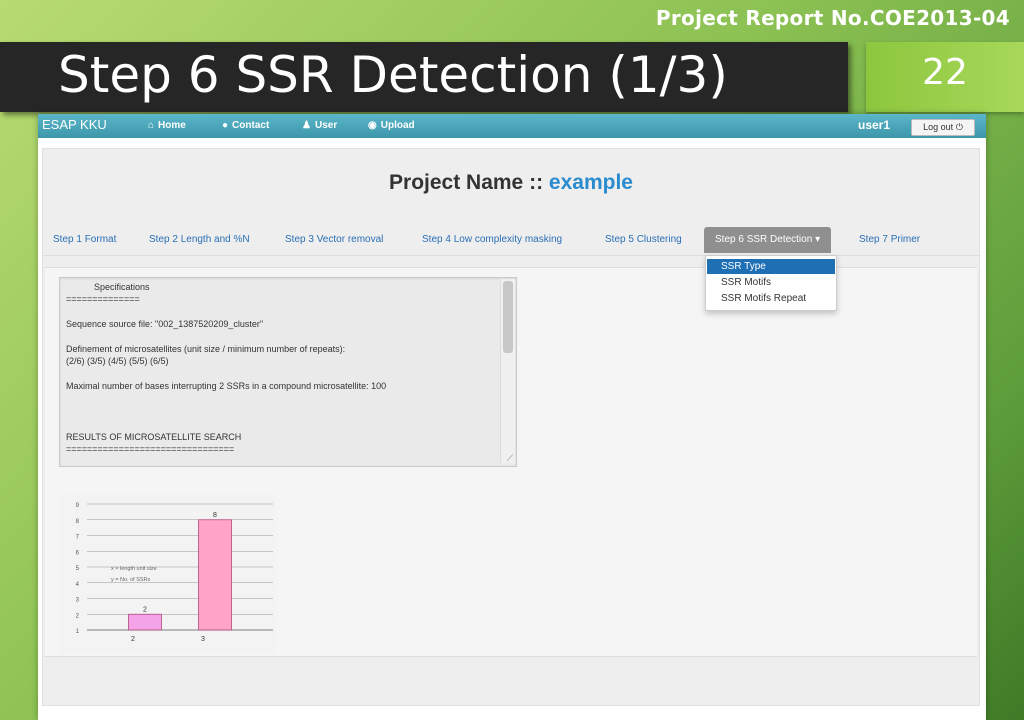 This screenshot has width=1024, height=720. I want to click on tab-step-1: Step 1 Format, so click(84, 239).